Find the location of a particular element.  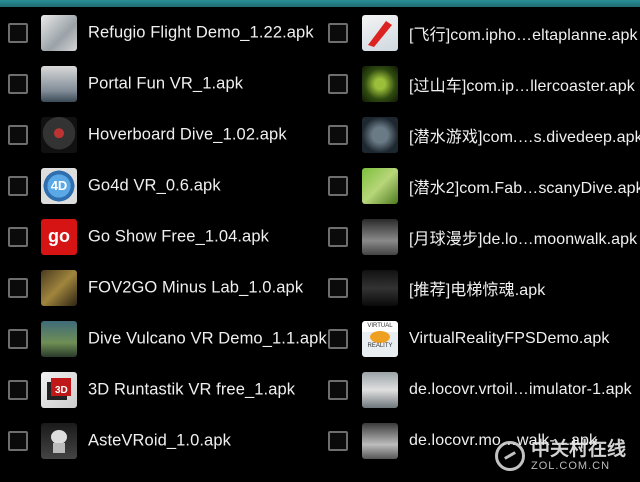

scanydive-app-icon is located at coordinates (380, 185).